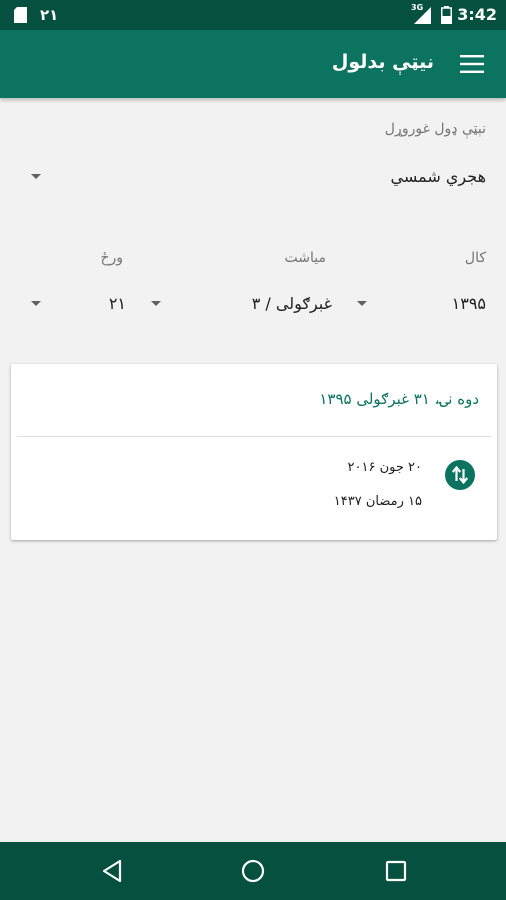  I want to click on recents-square-icon, so click(396, 871).